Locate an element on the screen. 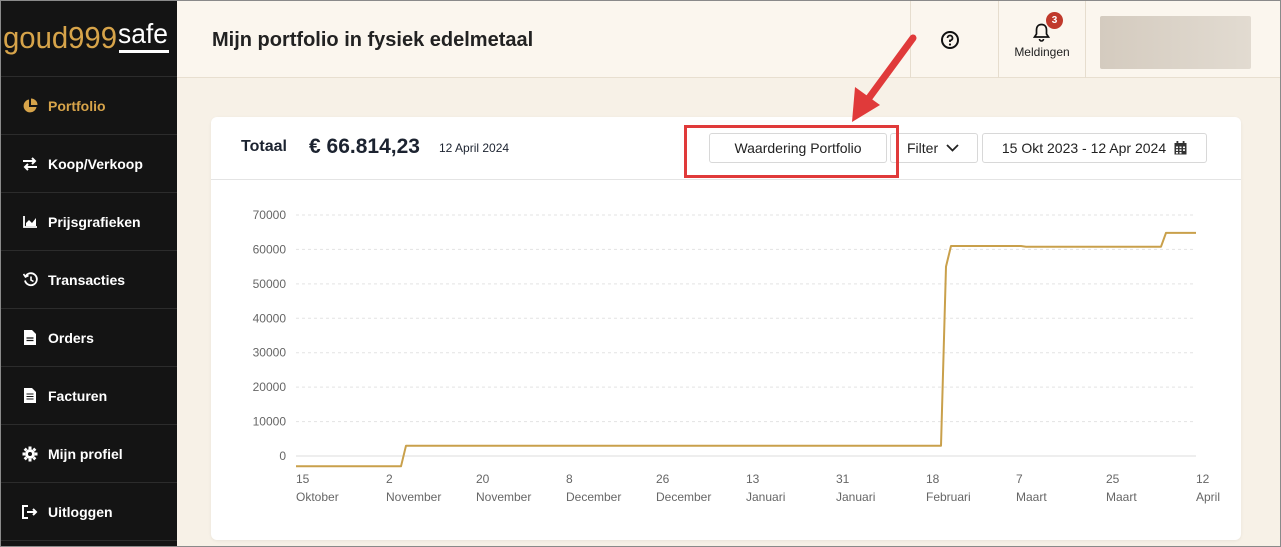 The image size is (1281, 547). svg-text: safe is located at coordinates (143, 33).